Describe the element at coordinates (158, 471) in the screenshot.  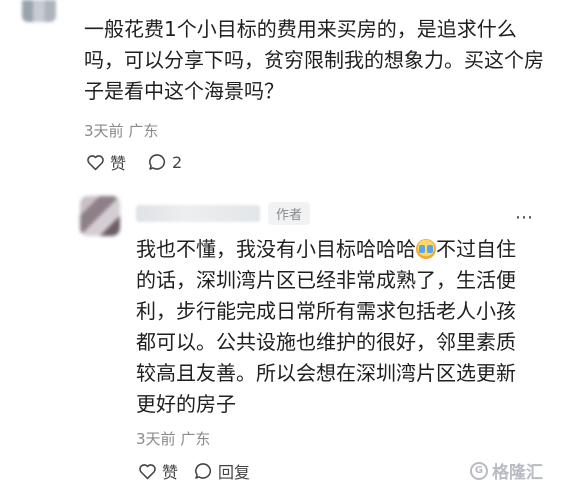
I see `reply-like-button: 赞` at that location.